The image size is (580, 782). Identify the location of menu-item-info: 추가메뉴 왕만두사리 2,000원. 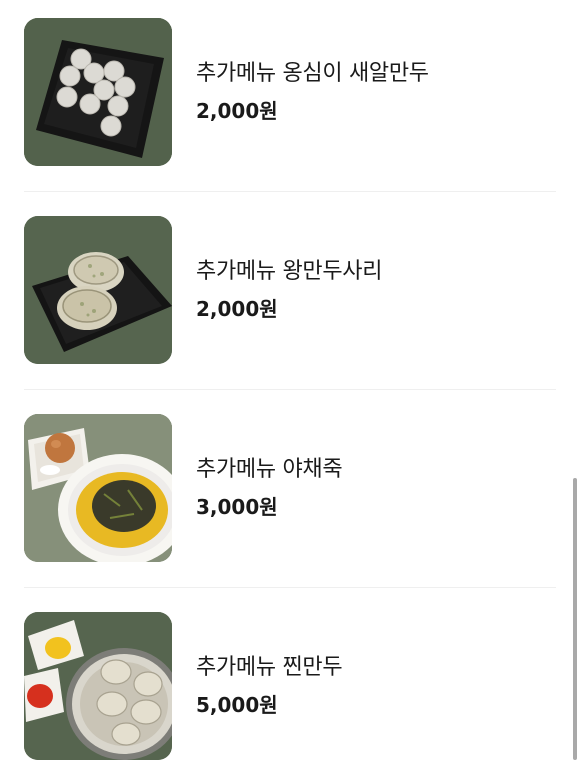
(289, 290).